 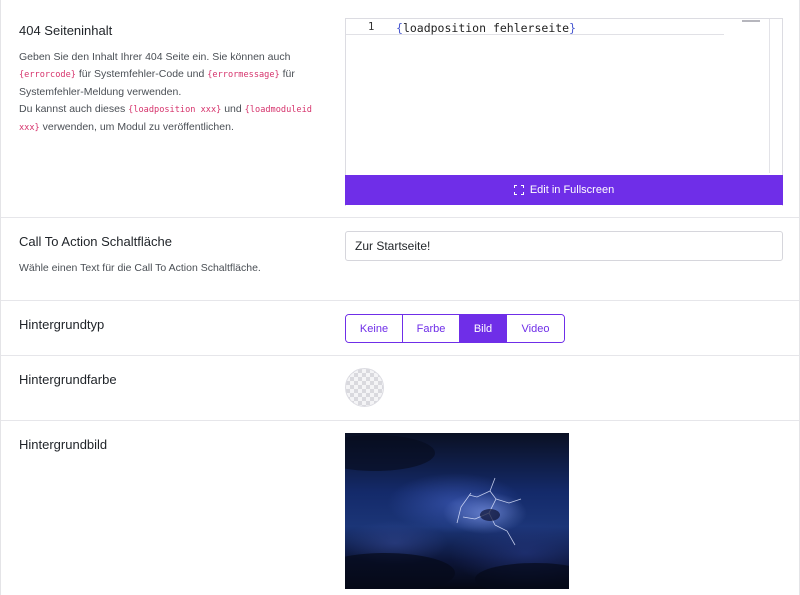 I want to click on brace-close: }, so click(x=573, y=28).